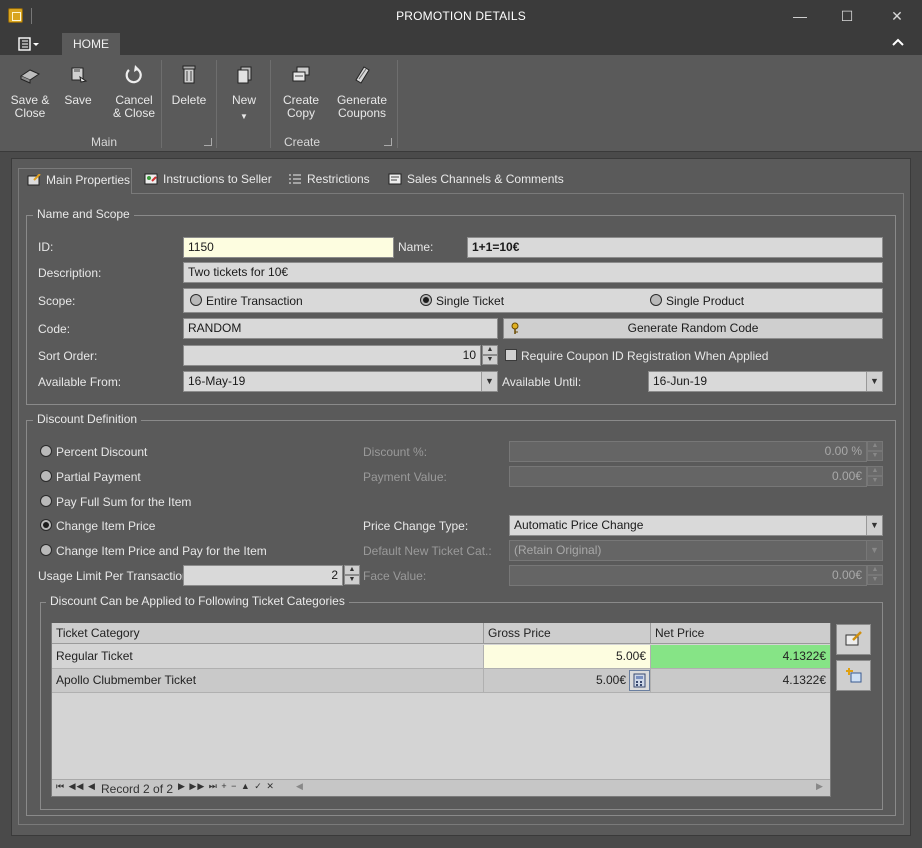 The image size is (922, 848). I want to click on available-from-label: Available From:, so click(80, 382).